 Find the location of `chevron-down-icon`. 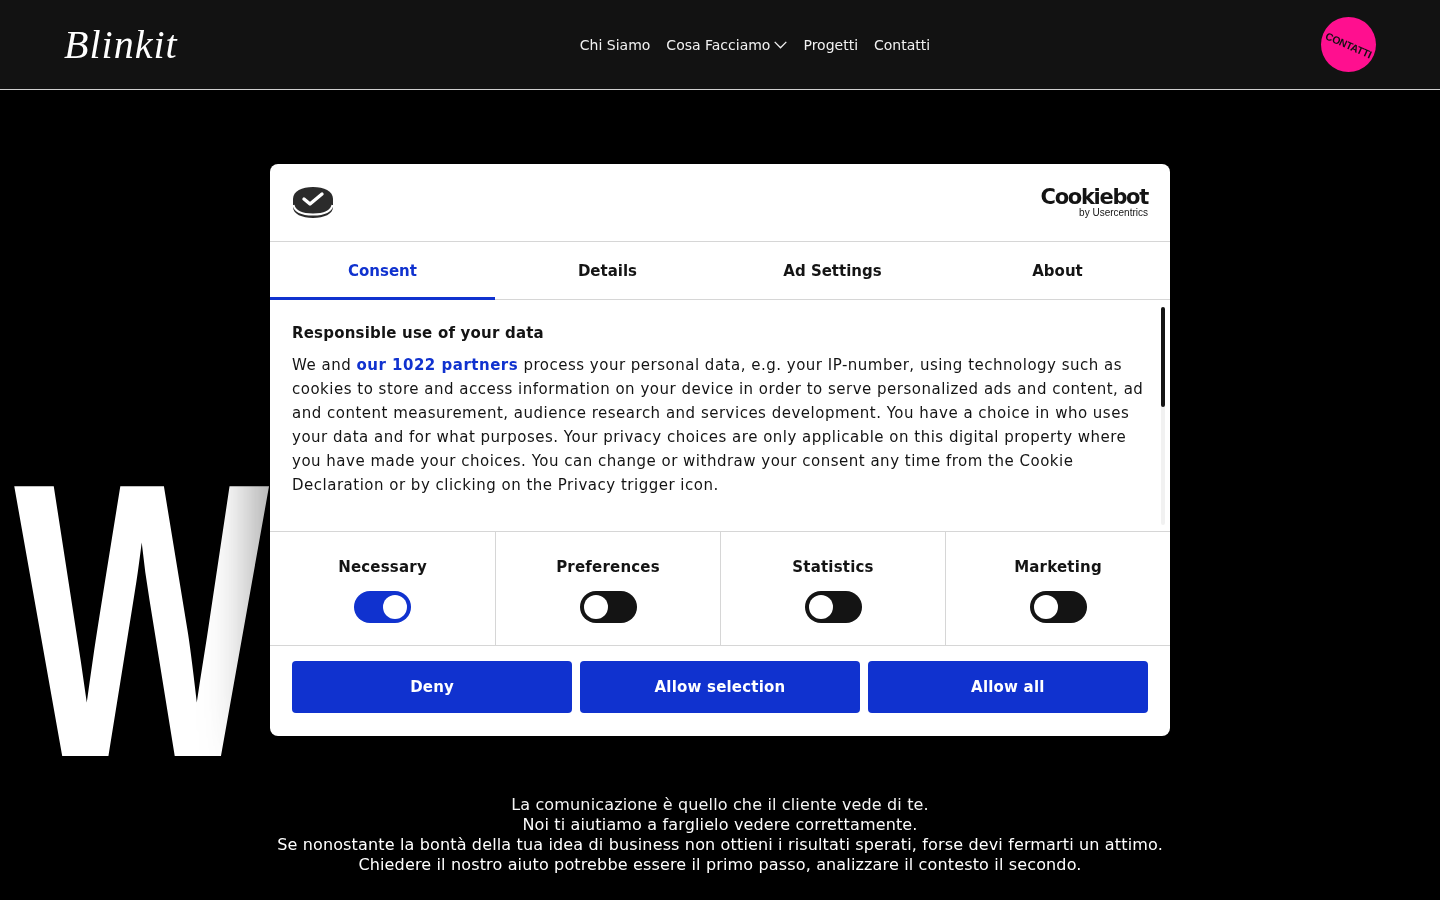

chevron-down-icon is located at coordinates (781, 44).